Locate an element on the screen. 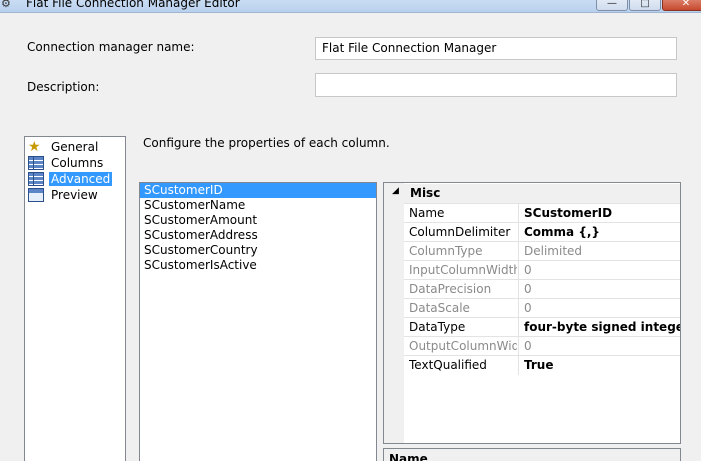  nav-item-advanced: Advanced is located at coordinates (70, 178).